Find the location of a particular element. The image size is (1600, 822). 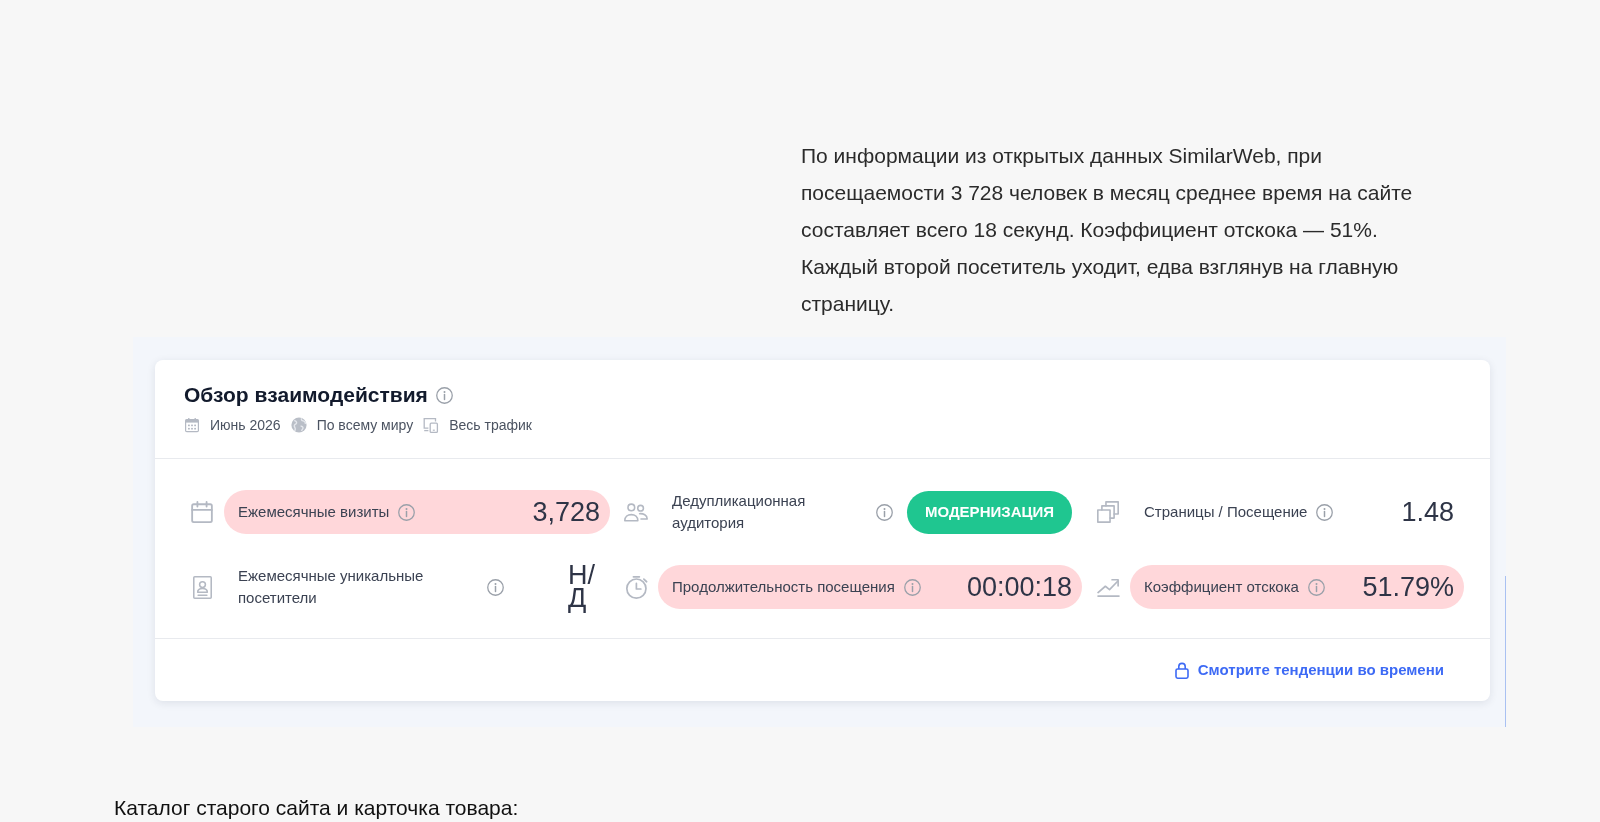

metric-value: 00:00:18 is located at coordinates (1019, 587).